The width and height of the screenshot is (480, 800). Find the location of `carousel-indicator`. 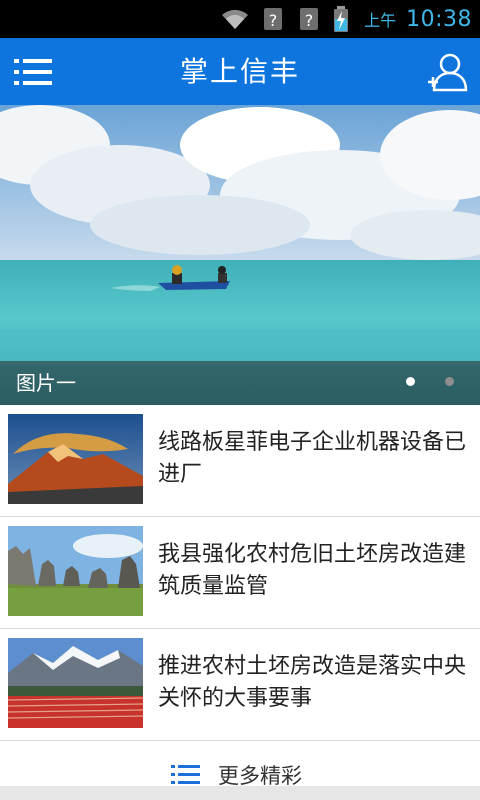

carousel-indicator is located at coordinates (430, 381).